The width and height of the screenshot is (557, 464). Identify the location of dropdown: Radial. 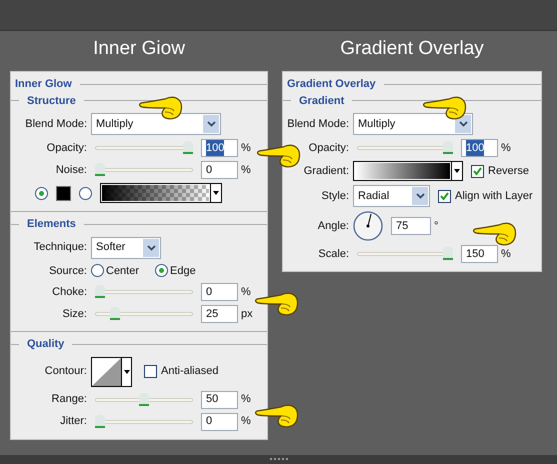
(391, 196).